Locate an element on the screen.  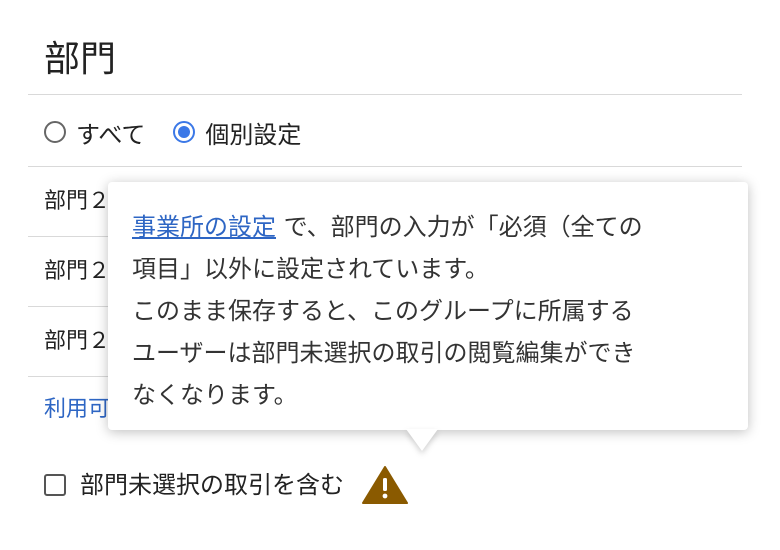
available-link: 利用可 is located at coordinates (77, 410).